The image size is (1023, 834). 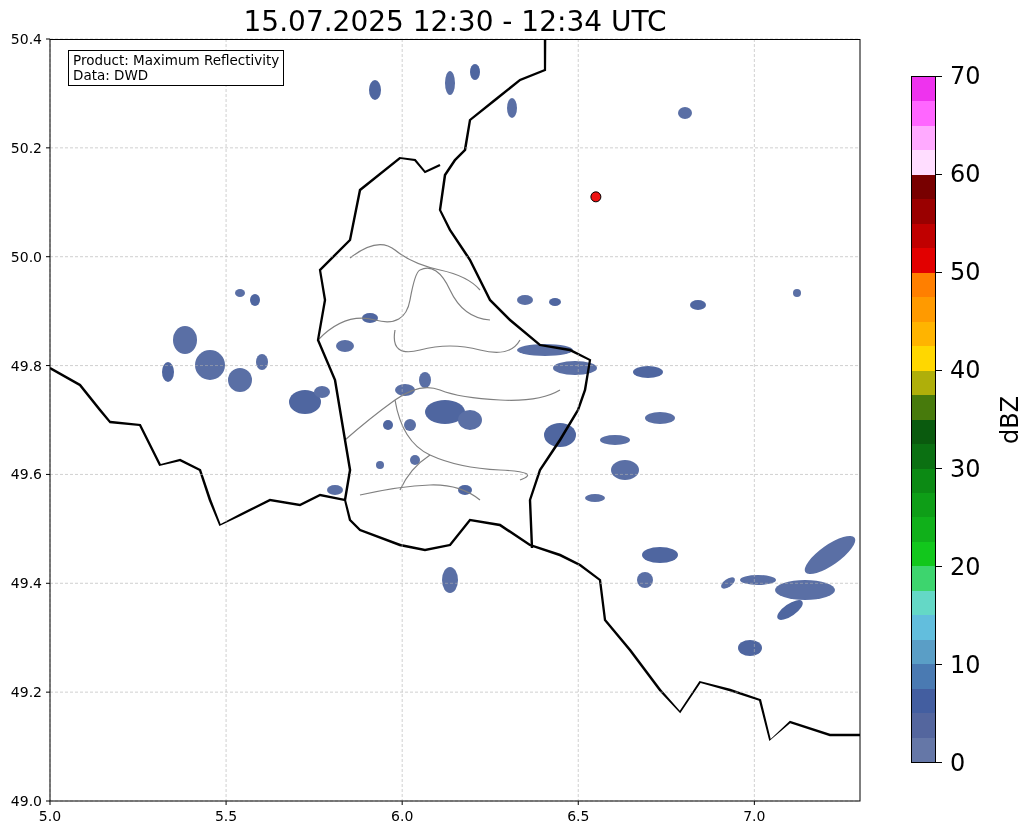 What do you see at coordinates (26, 474) in the screenshot?
I see `y-tick-label: 49.6` at bounding box center [26, 474].